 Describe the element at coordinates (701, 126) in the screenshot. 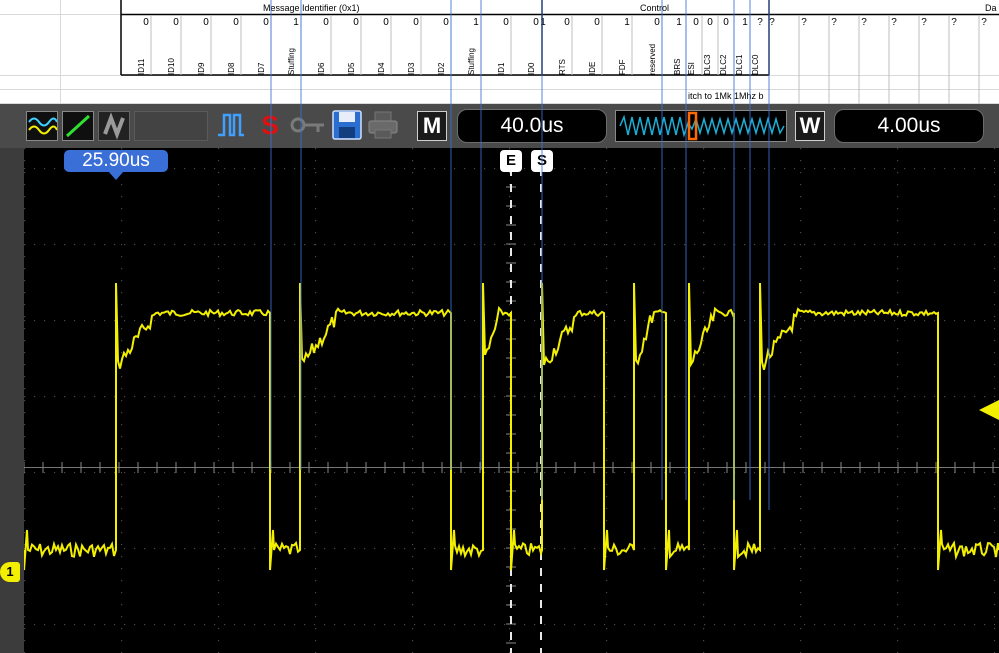

I see `zoom-overview-bar` at that location.